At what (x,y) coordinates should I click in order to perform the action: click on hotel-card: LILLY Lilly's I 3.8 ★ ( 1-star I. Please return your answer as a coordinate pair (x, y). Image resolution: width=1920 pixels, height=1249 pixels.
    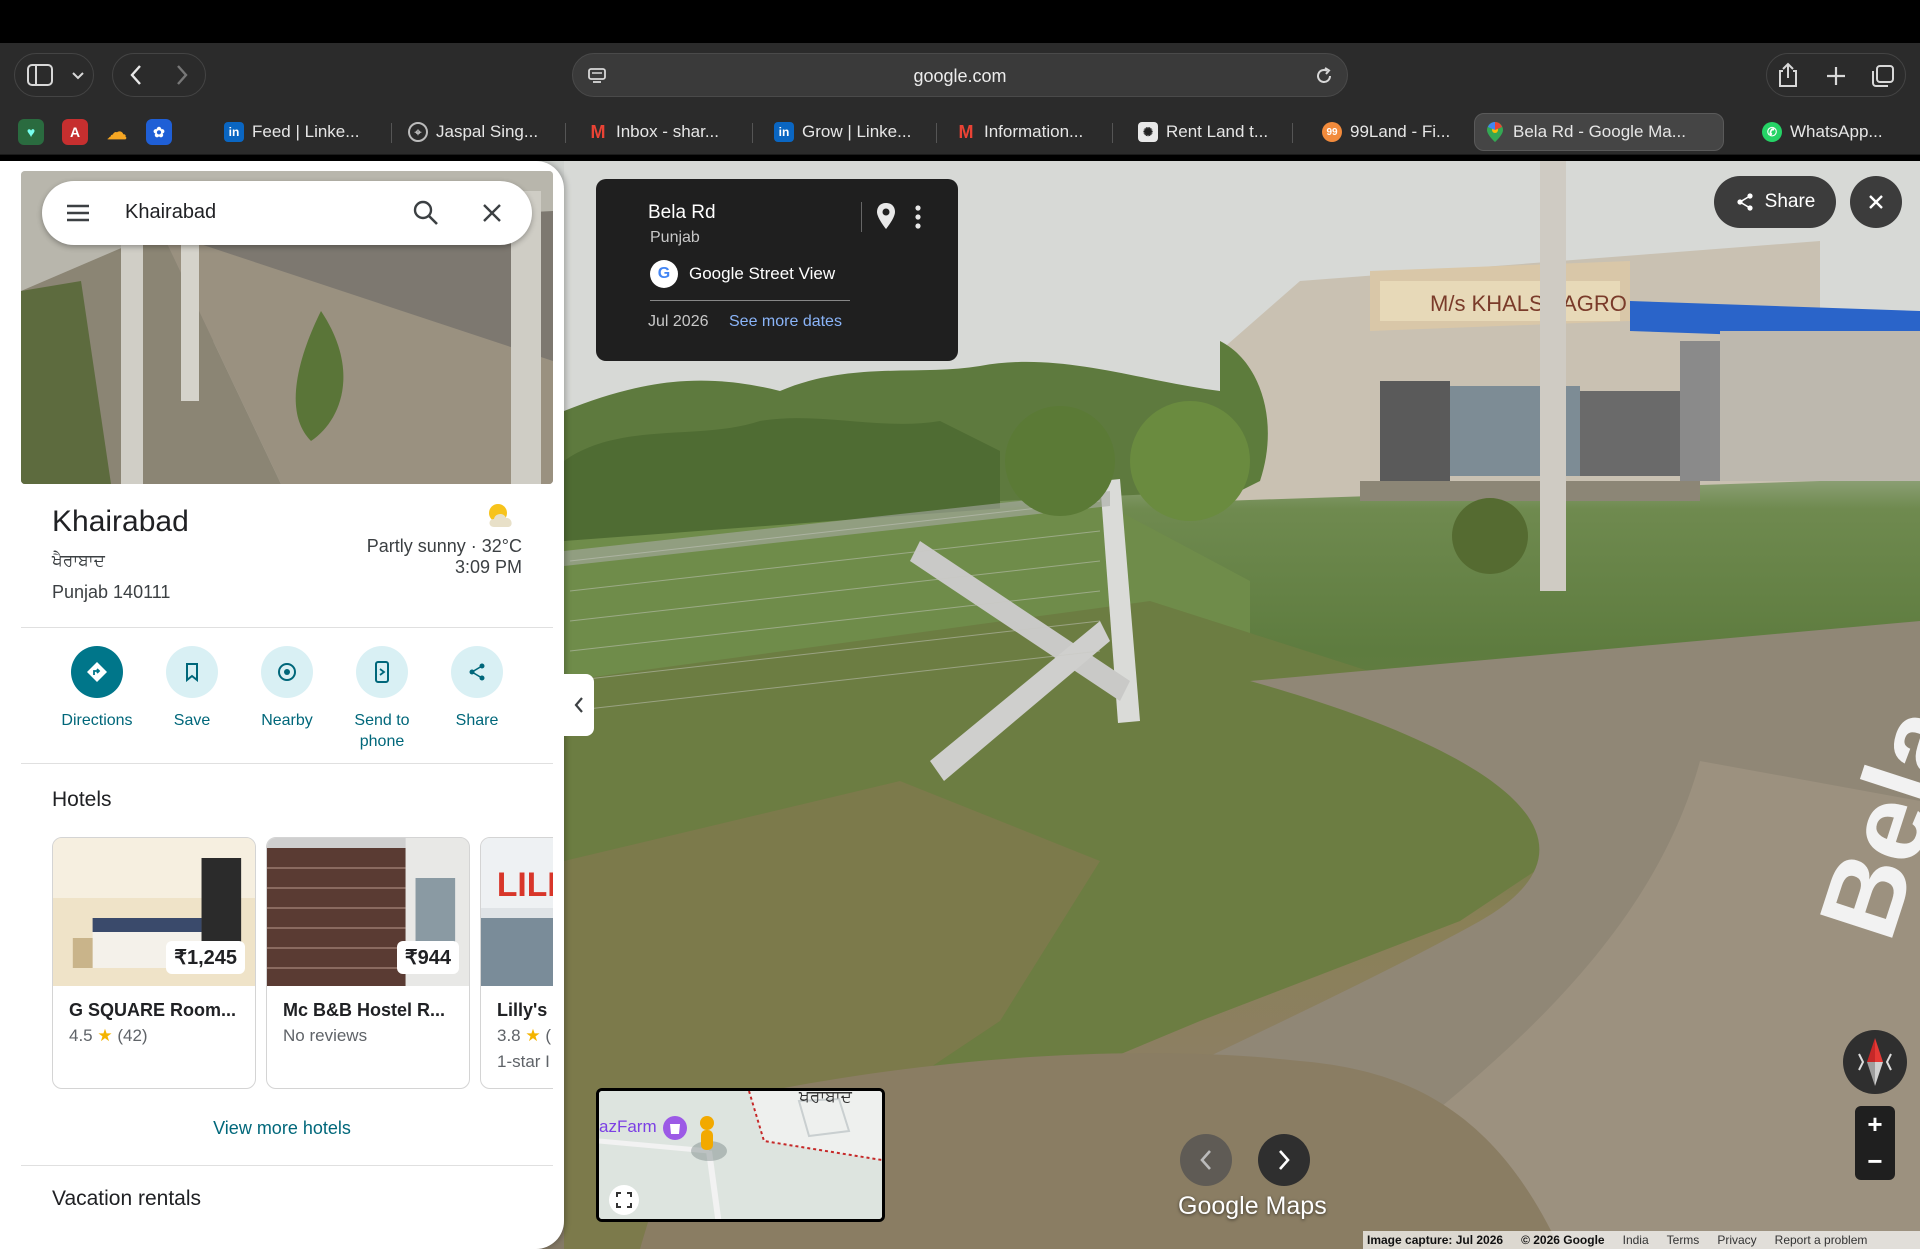
    Looking at the image, I should click on (522, 963).